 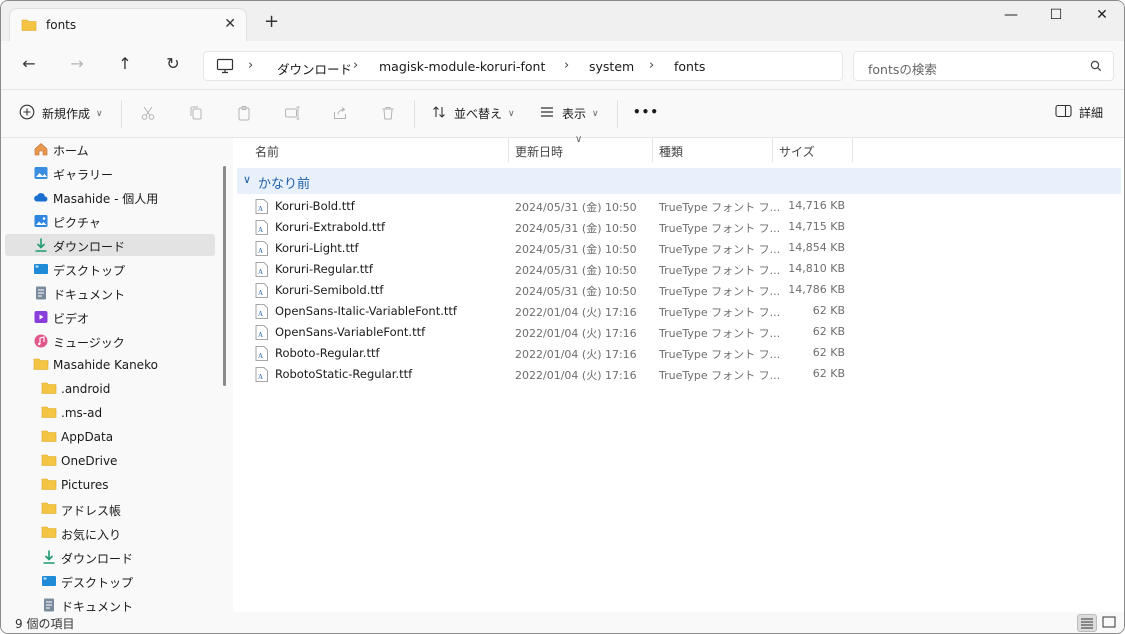 I want to click on font-file-icon: A, so click(x=261, y=374).